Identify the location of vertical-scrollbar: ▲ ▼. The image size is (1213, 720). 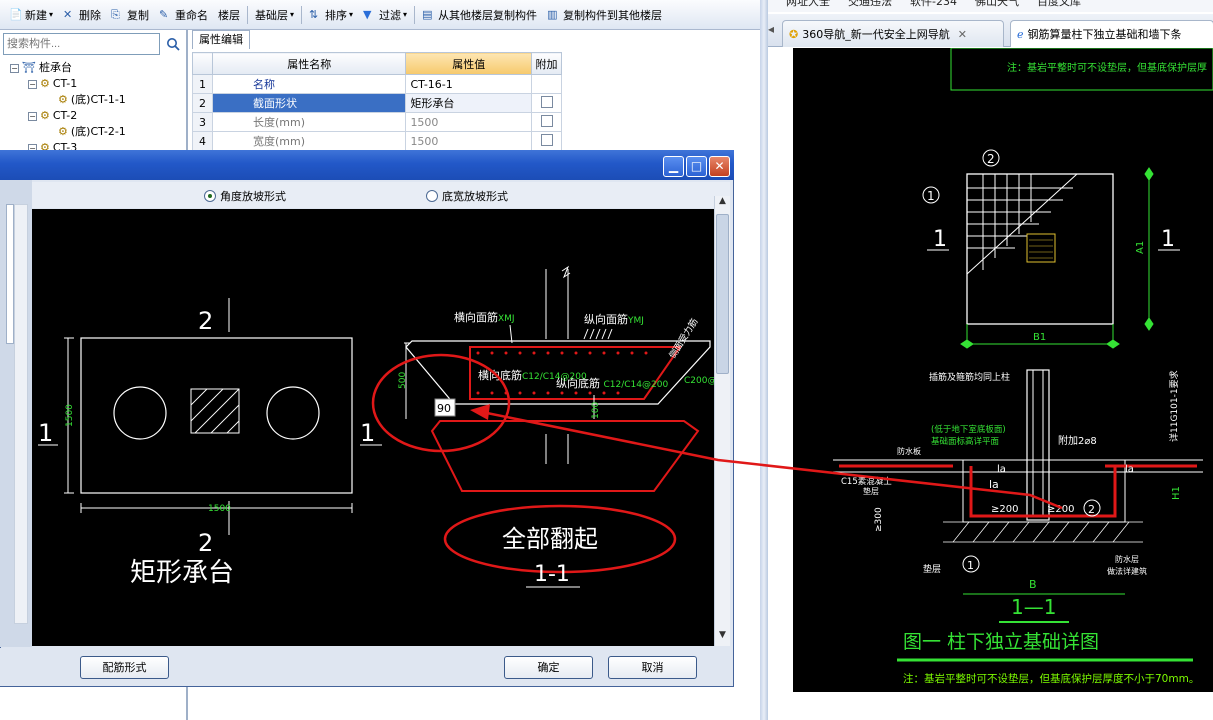
(722, 421).